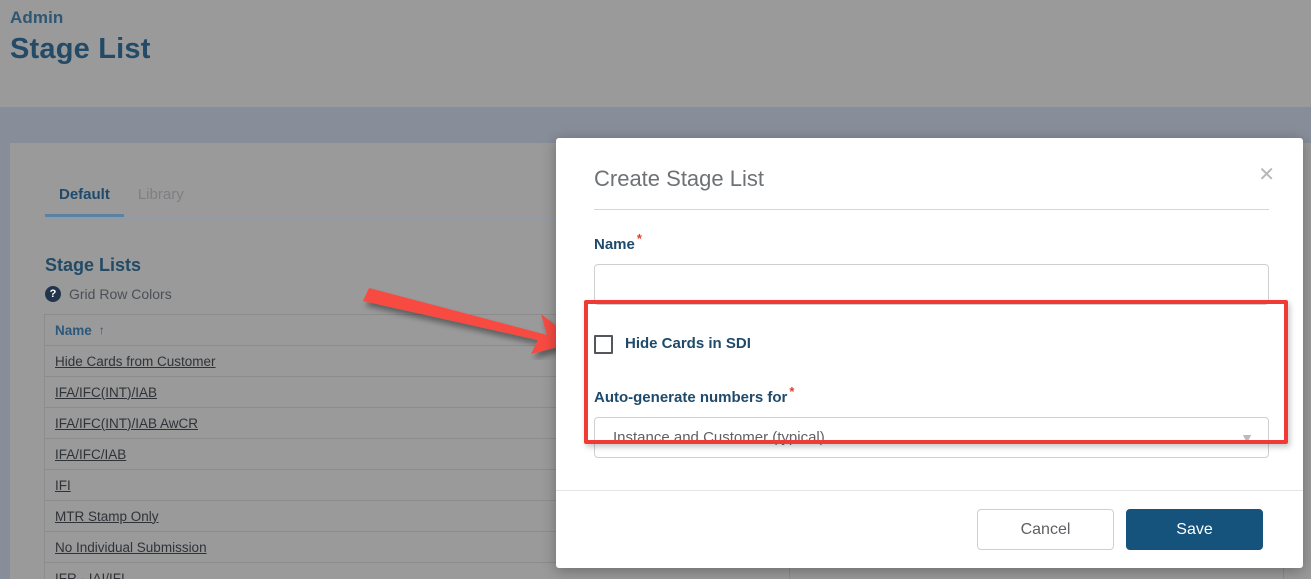 This screenshot has width=1311, height=579. What do you see at coordinates (310, 37) in the screenshot?
I see `page-header: Admin Stage List` at bounding box center [310, 37].